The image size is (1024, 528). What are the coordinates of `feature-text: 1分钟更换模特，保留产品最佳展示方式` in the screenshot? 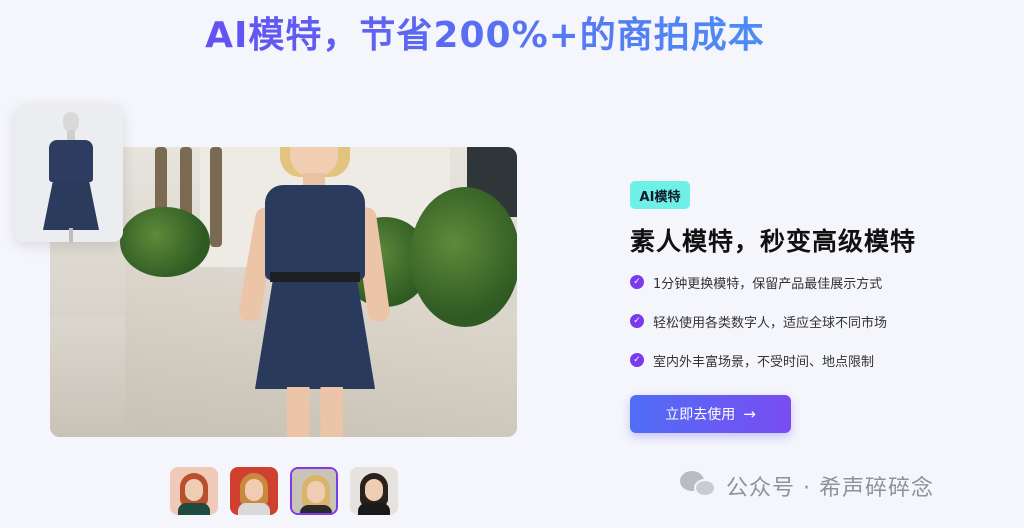 It's located at (768, 284).